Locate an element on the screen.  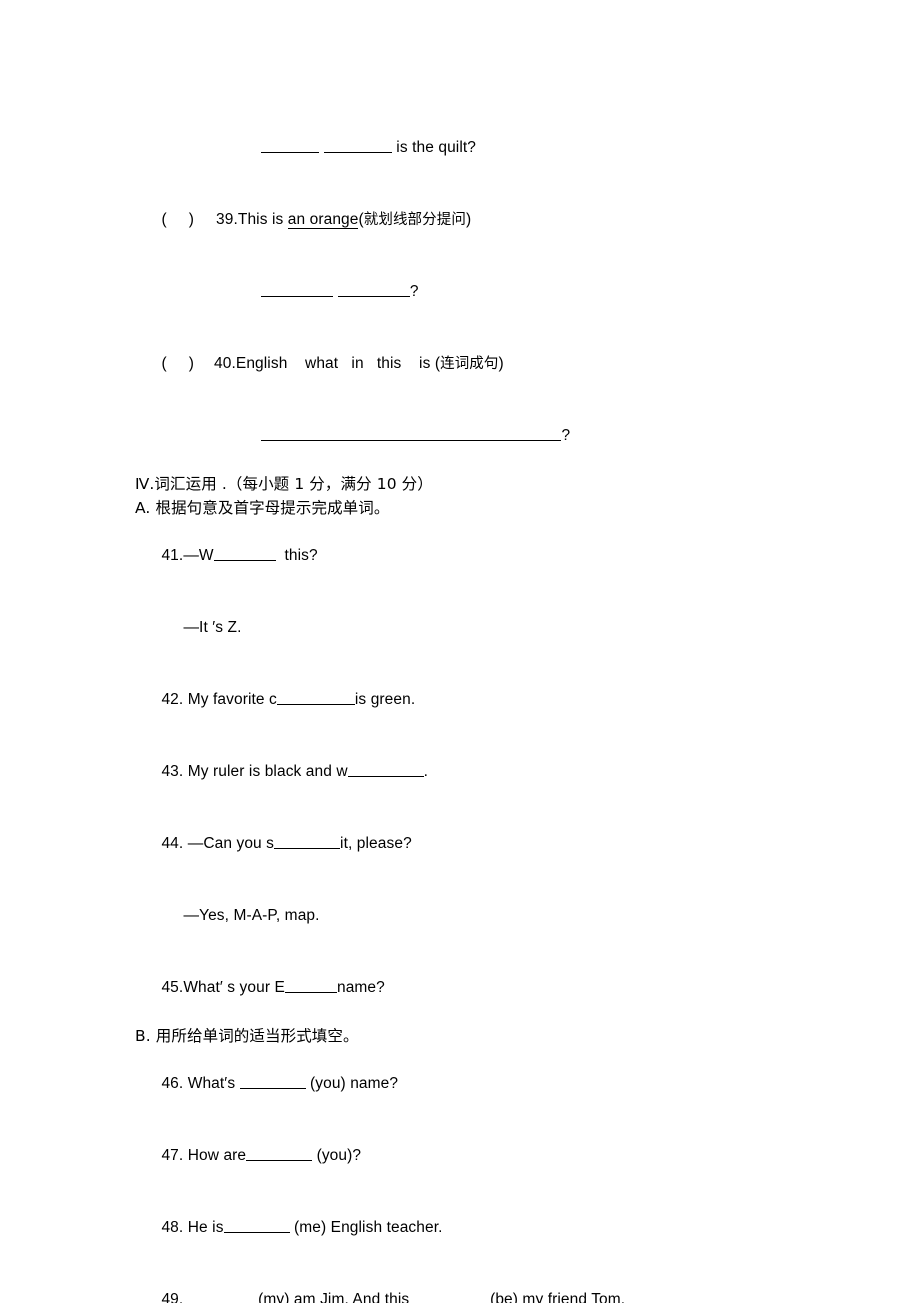
section-iv-part-b-heading: B. 用所给单词的适当形式填空。 is located at coordinates (247, 1036).